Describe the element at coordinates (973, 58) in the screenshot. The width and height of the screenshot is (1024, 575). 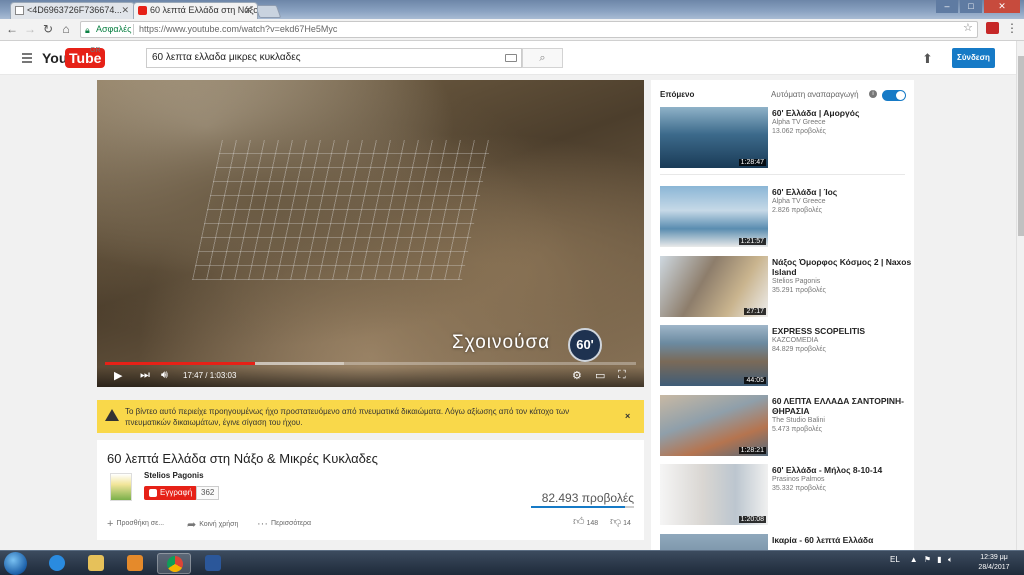
I see `signin-button: Σύνδεση` at that location.